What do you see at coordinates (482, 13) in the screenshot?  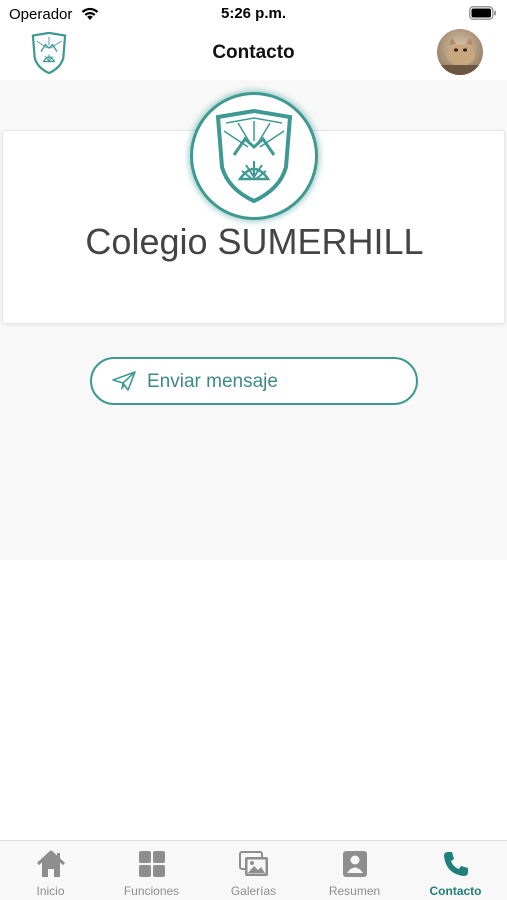 I see `battery-icon` at bounding box center [482, 13].